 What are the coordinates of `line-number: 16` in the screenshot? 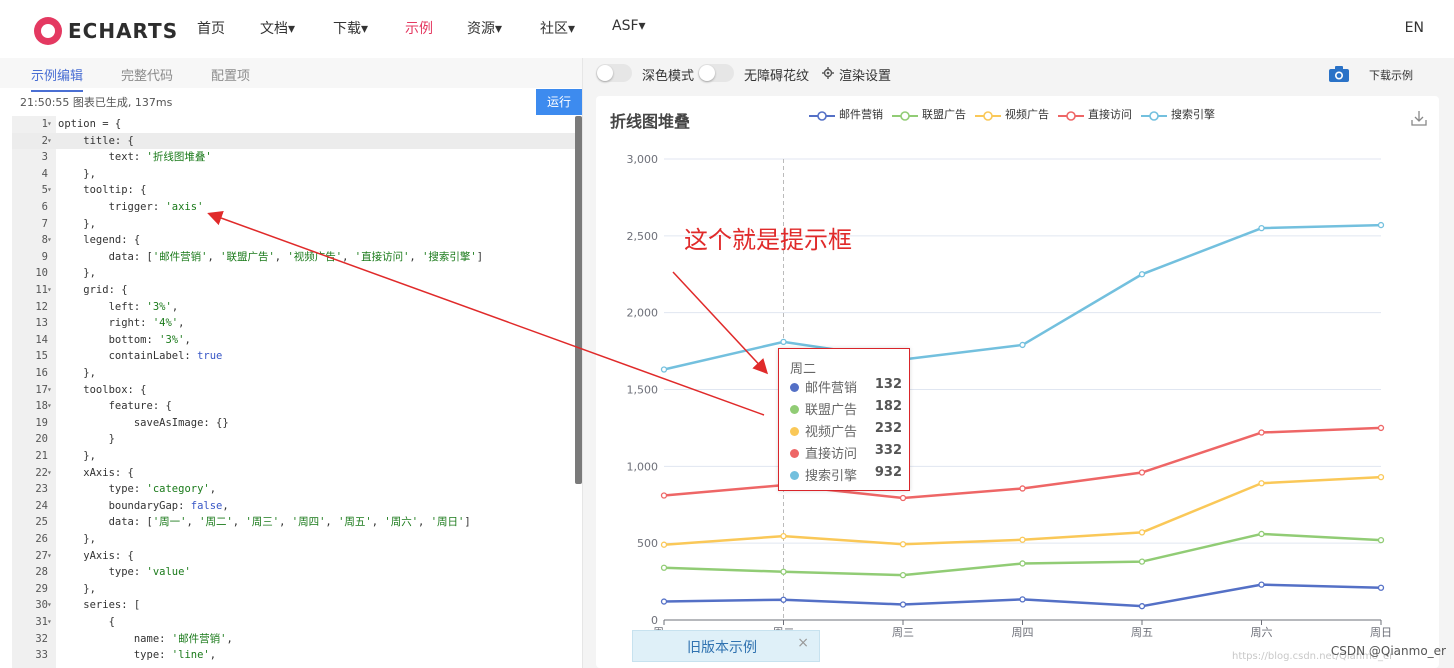 It's located at (41, 373).